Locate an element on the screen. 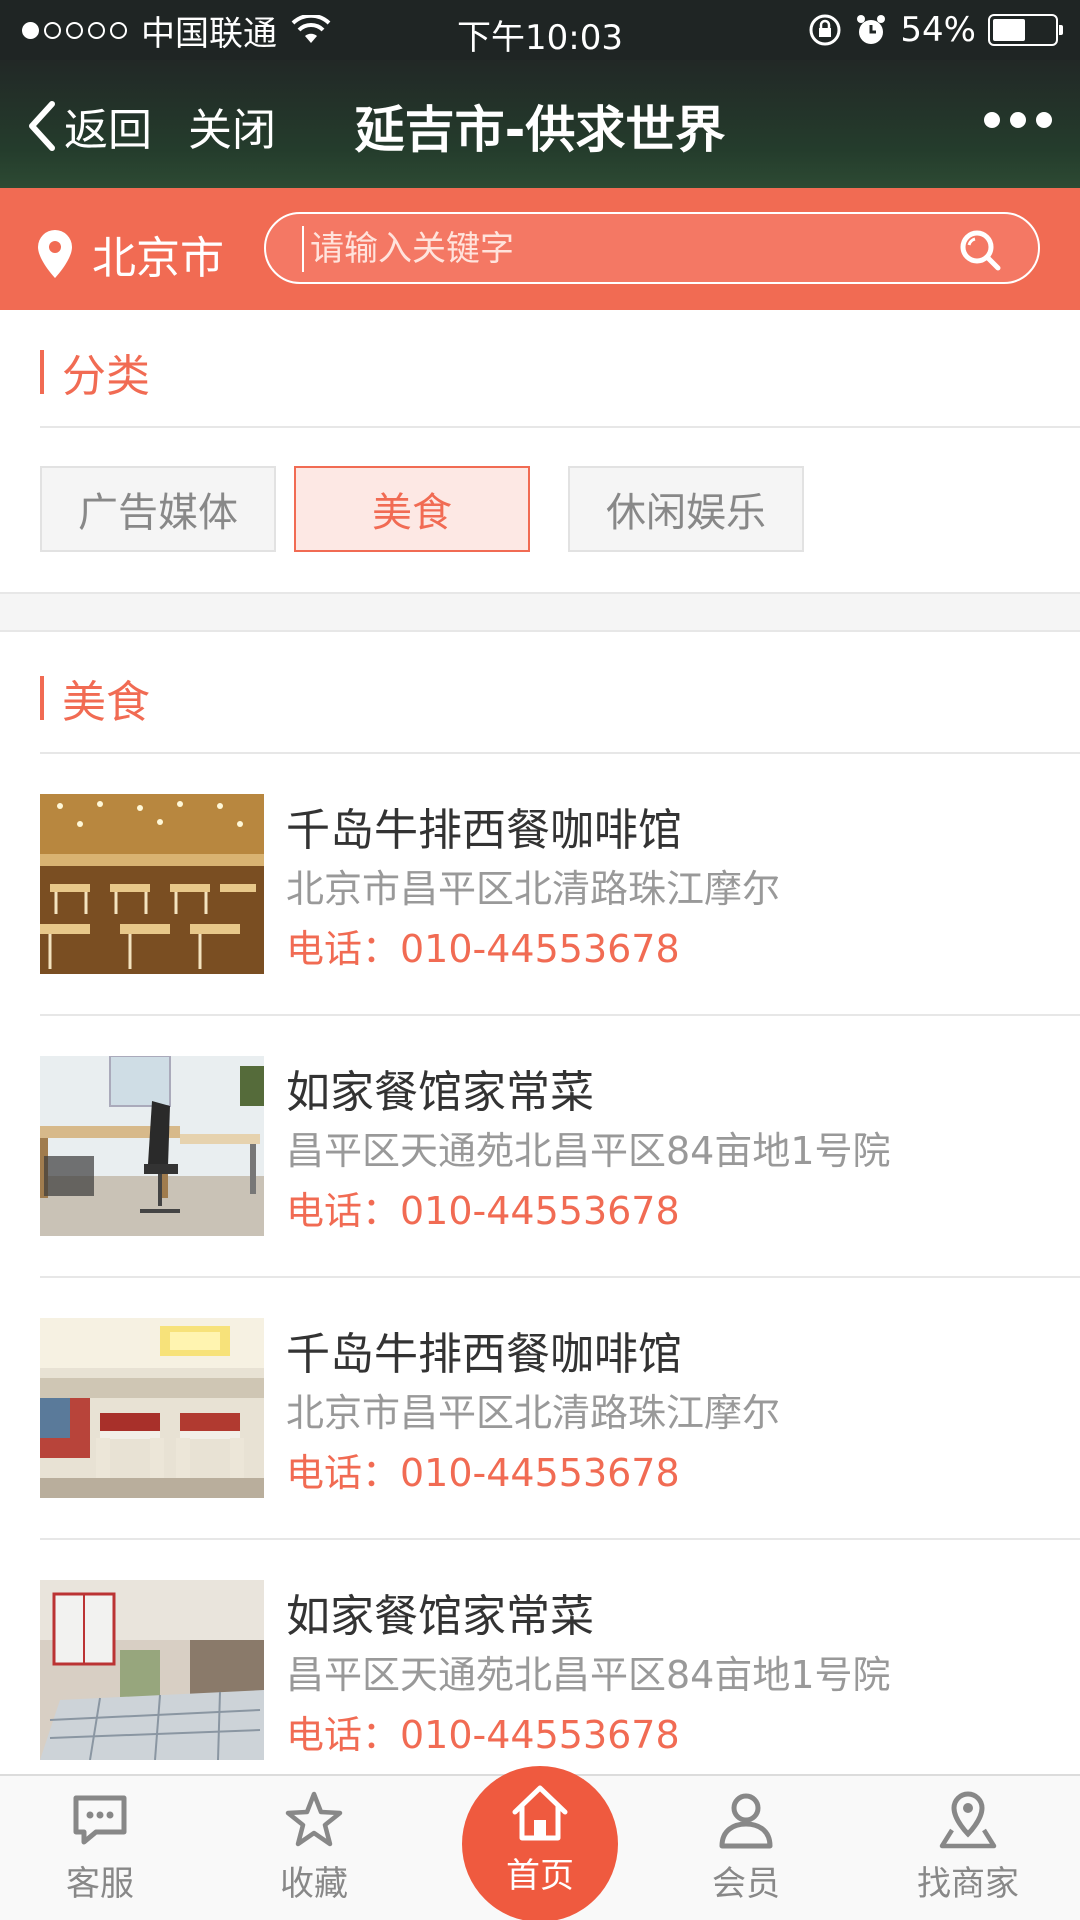 The width and height of the screenshot is (1080, 1920). tab-label: 找商家 is located at coordinates (968, 1884).